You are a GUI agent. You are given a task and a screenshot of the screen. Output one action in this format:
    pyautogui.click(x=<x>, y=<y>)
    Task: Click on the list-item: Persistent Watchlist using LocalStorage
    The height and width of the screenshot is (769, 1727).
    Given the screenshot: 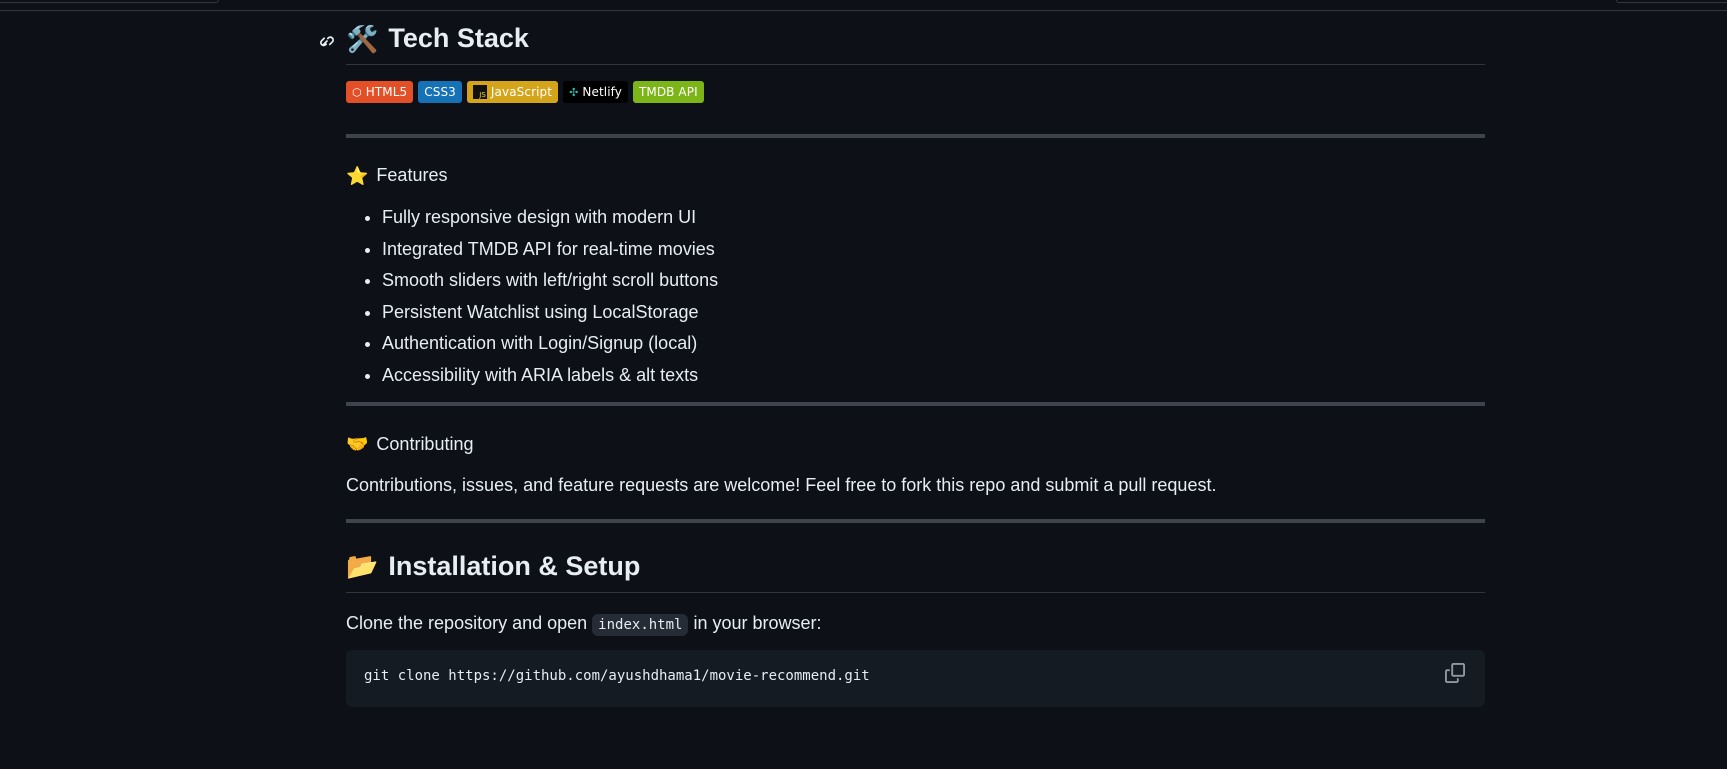 What is the action you would take?
    pyautogui.click(x=933, y=312)
    